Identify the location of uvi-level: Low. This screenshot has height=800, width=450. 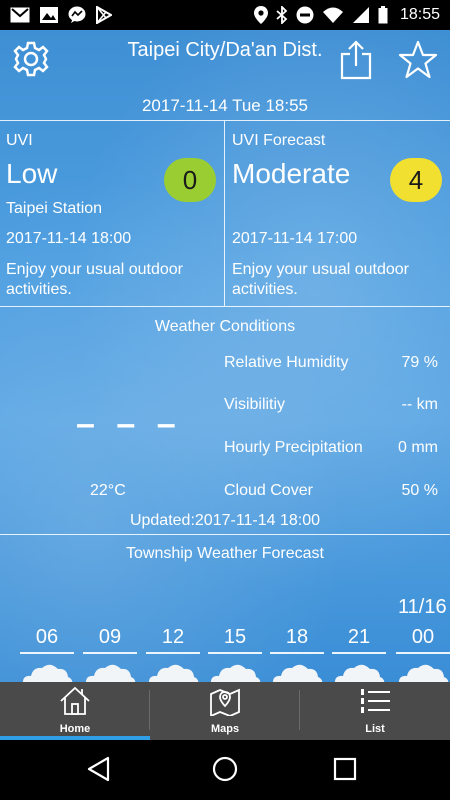
(32, 173).